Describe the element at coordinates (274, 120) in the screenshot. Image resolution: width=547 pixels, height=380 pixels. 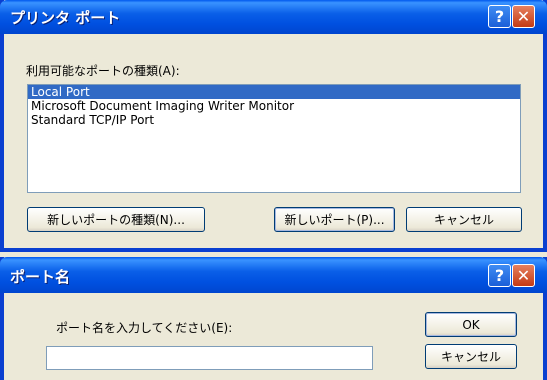
I see `list-item-standard-tcpip: Standard TCP/IP Port` at that location.